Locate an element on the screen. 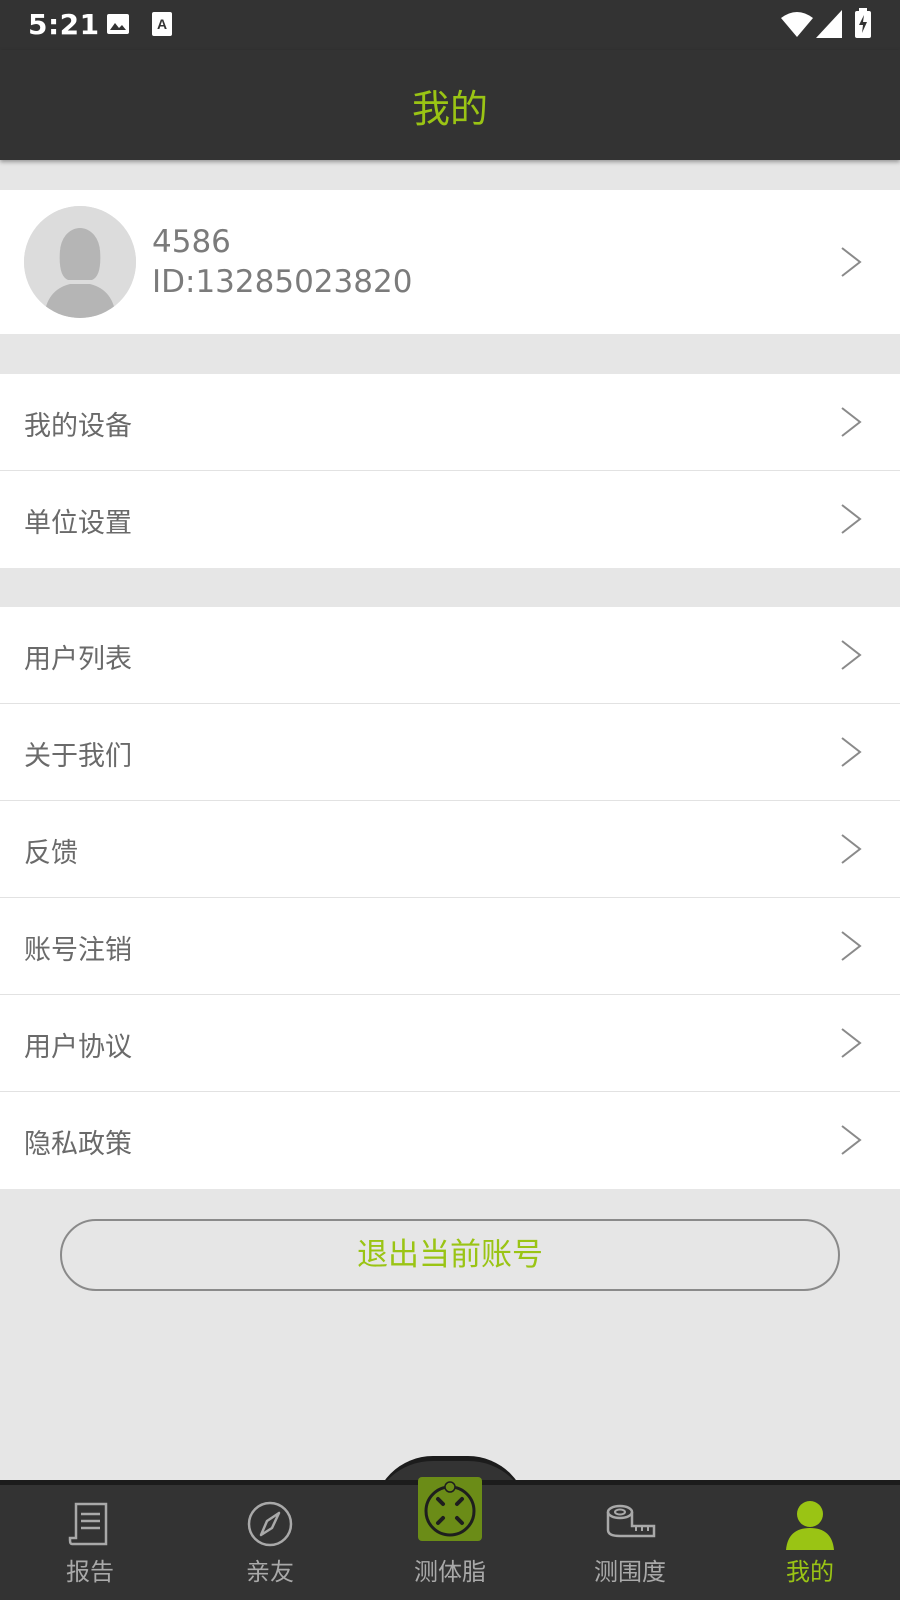 The width and height of the screenshot is (900, 1600). app-header: 我的 is located at coordinates (450, 105).